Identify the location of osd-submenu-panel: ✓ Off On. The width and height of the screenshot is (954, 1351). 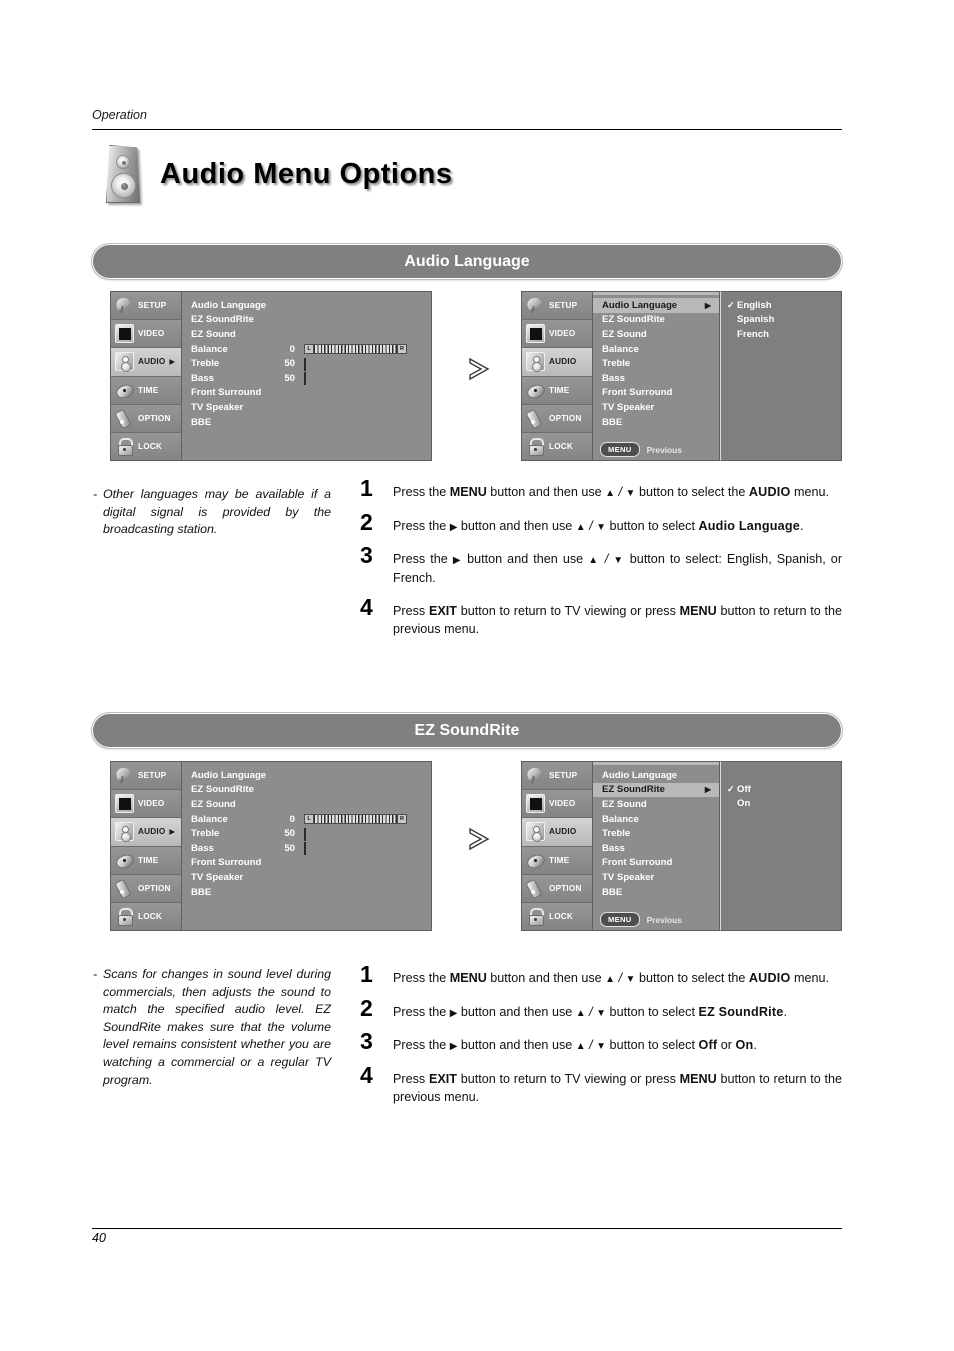
(781, 846).